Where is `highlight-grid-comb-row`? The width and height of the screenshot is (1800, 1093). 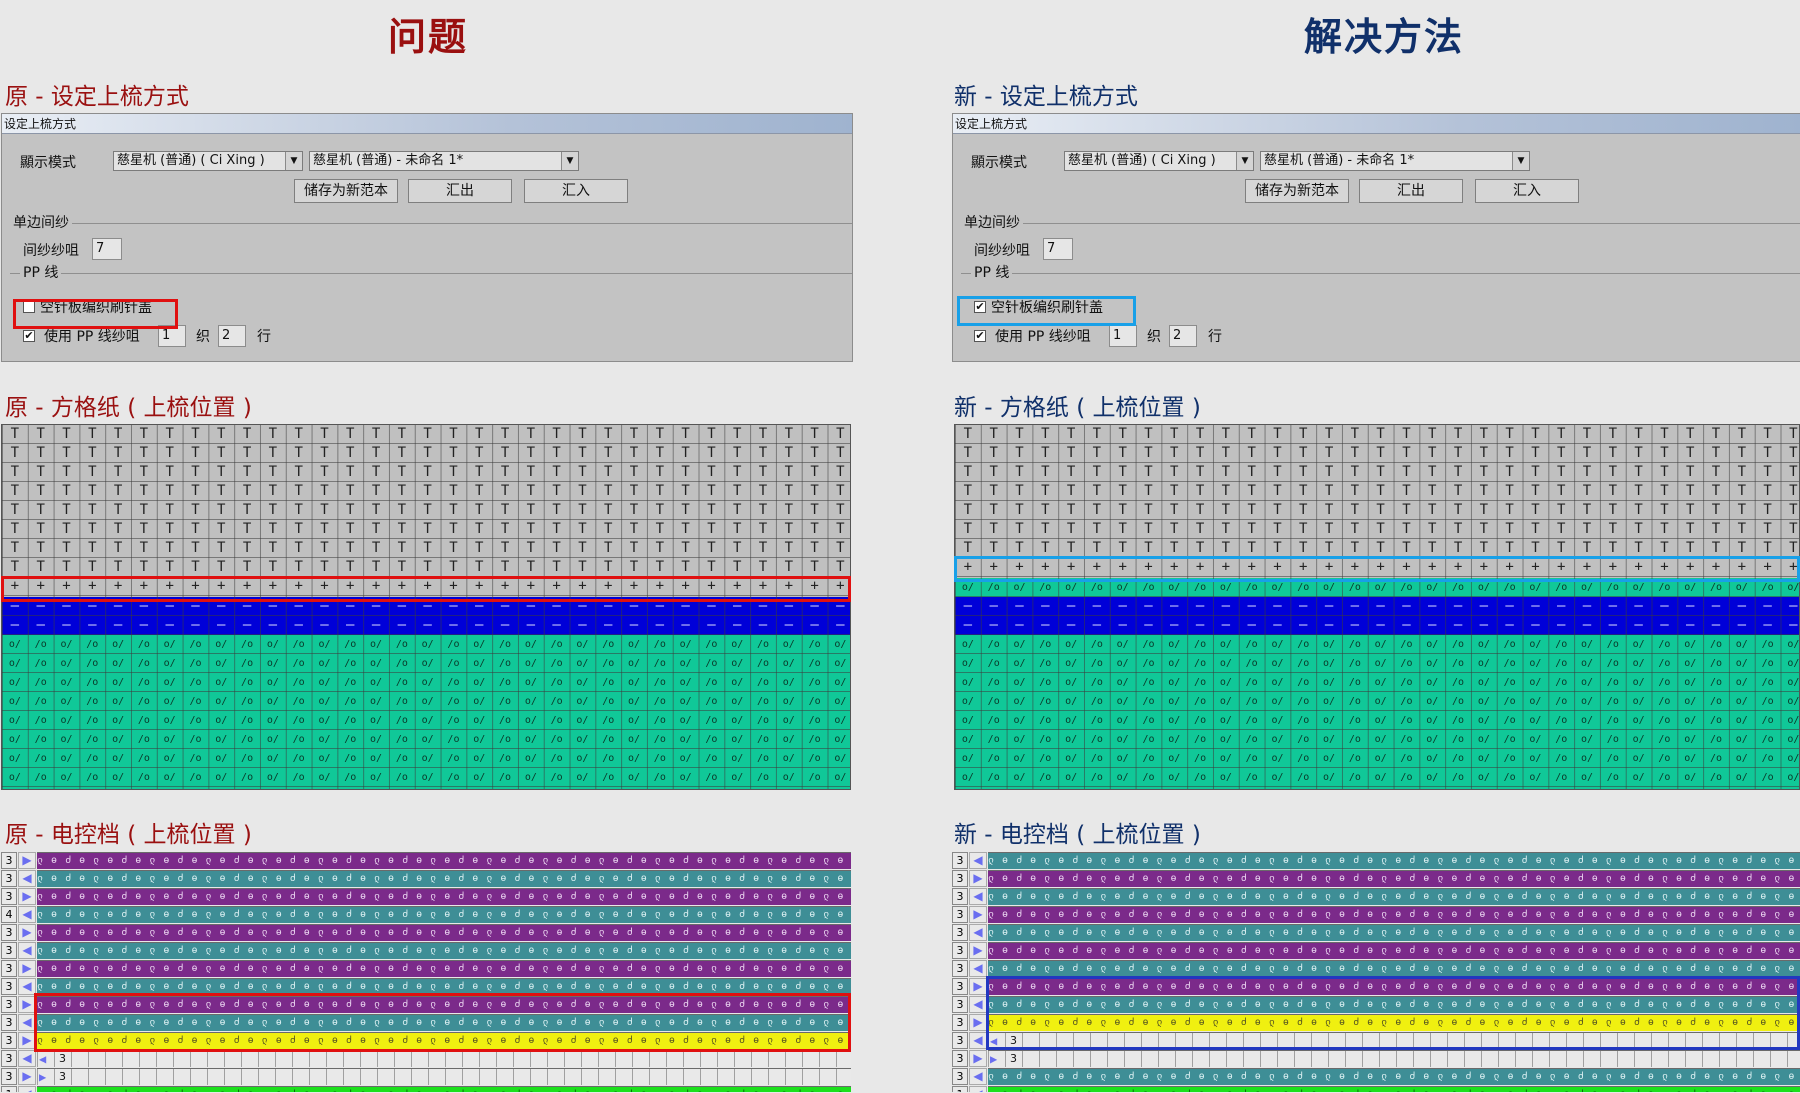
highlight-grid-comb-row is located at coordinates (426, 589).